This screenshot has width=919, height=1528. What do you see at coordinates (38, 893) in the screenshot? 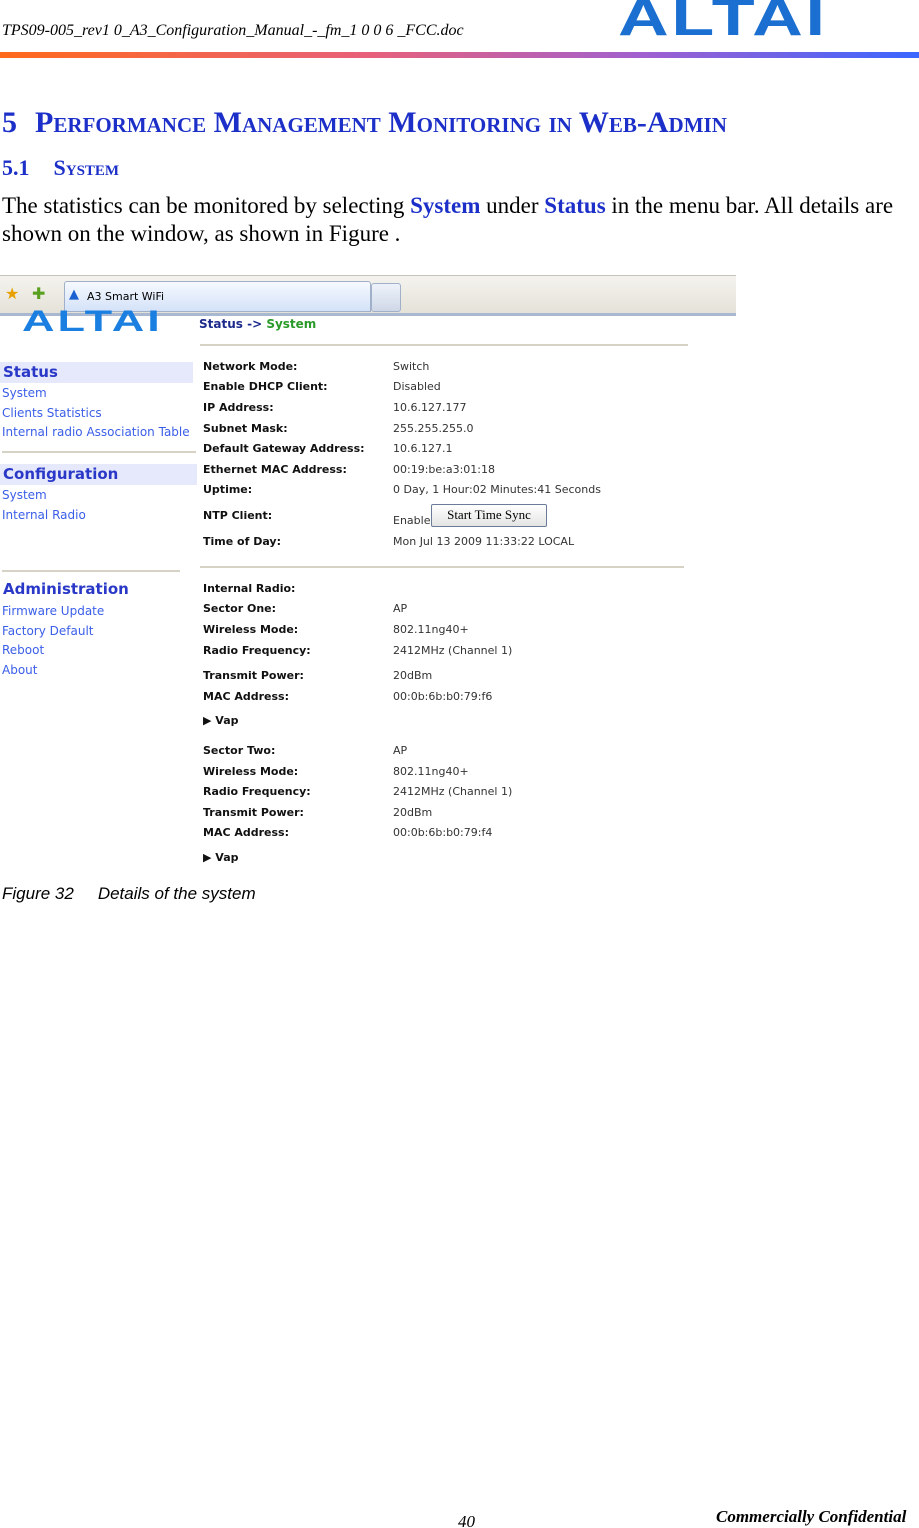
I see `figure-number: Figure 32` at bounding box center [38, 893].